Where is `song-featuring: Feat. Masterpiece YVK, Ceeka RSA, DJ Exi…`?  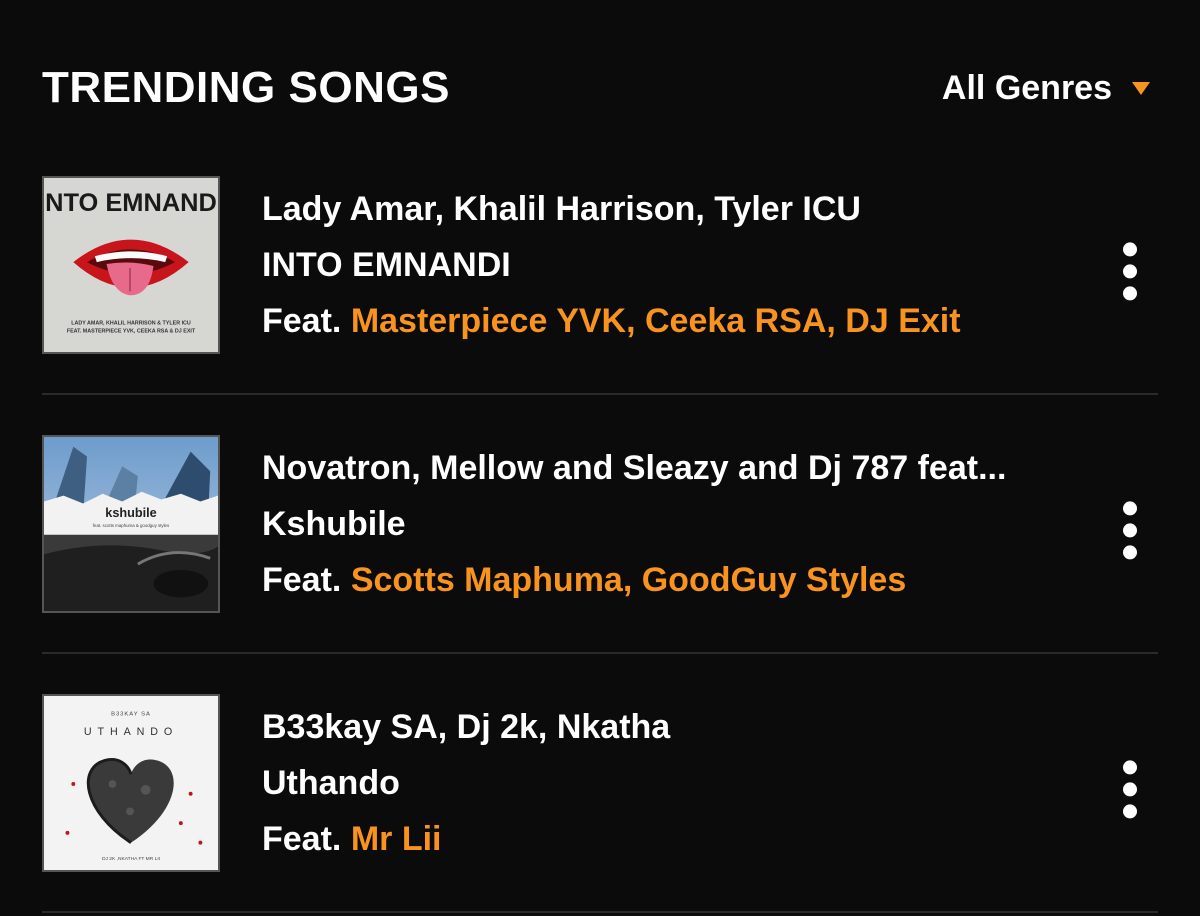
song-featuring: Feat. Masterpiece YVK, Ceeka RSA, DJ Exi… is located at coordinates (710, 321).